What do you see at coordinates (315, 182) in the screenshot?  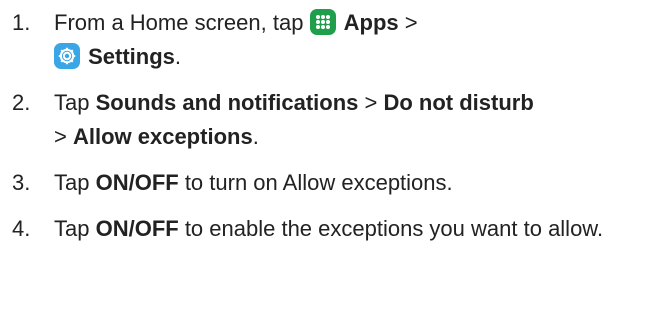 I see `step-text: to turn on Allow exceptions.` at bounding box center [315, 182].